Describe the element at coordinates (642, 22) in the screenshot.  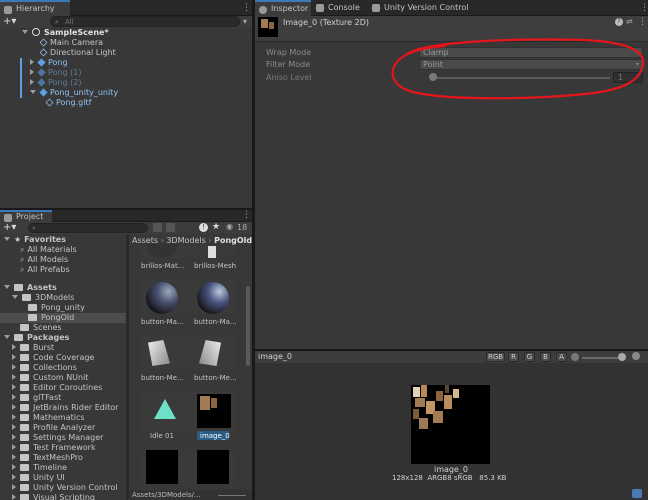
I see `more-options-icon: ⋮` at that location.